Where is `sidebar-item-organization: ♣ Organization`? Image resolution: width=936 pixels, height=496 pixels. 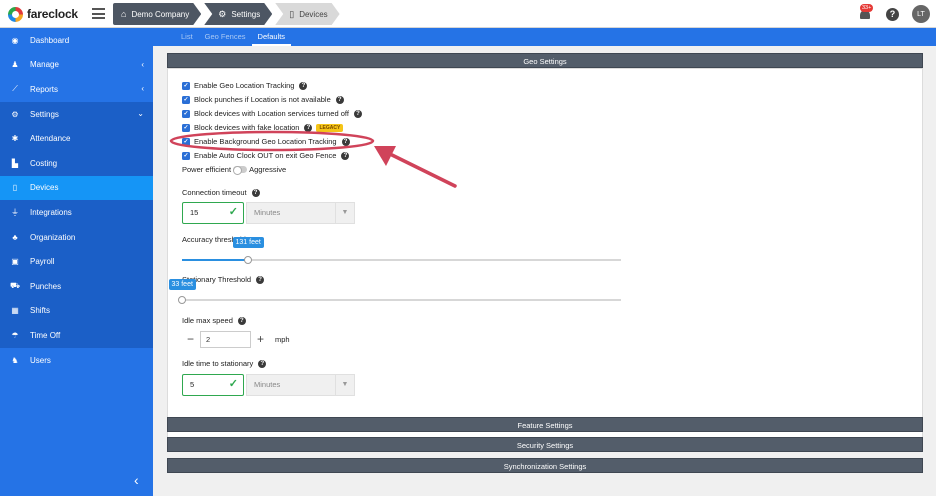
sidebar-item-organization: ♣ Organization is located at coordinates (76, 237).